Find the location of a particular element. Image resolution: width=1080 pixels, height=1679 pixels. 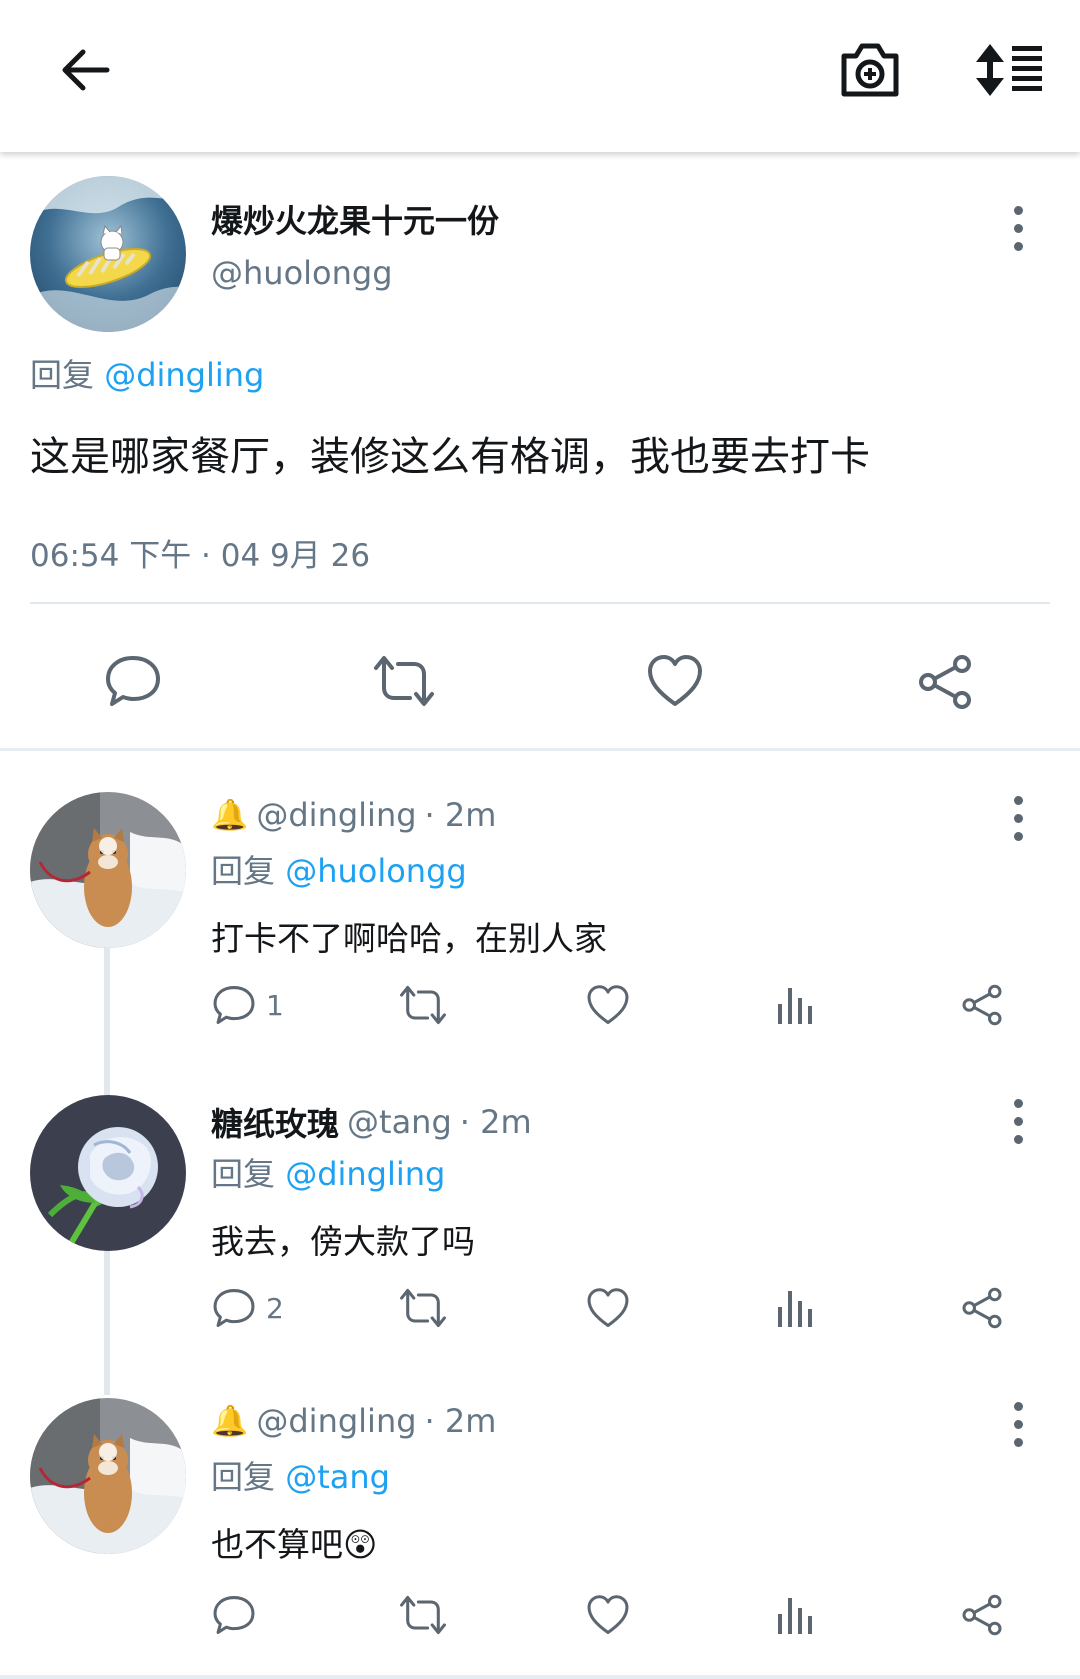

tweet-timestamp: 06:54 下午 · 04 9月 26 is located at coordinates (200, 556).